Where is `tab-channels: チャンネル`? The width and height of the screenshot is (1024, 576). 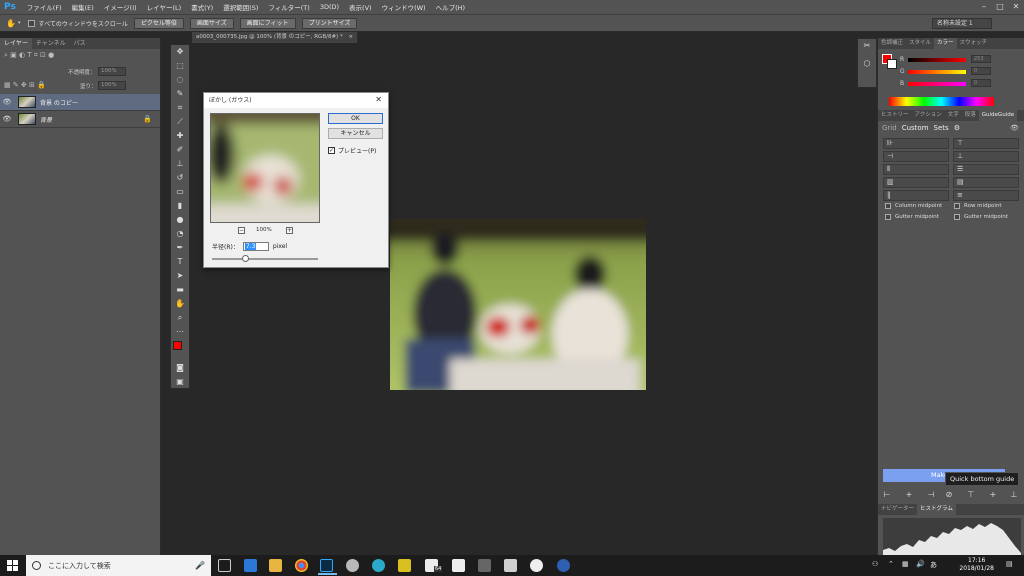
tab-channels: チャンネル is located at coordinates (51, 43).